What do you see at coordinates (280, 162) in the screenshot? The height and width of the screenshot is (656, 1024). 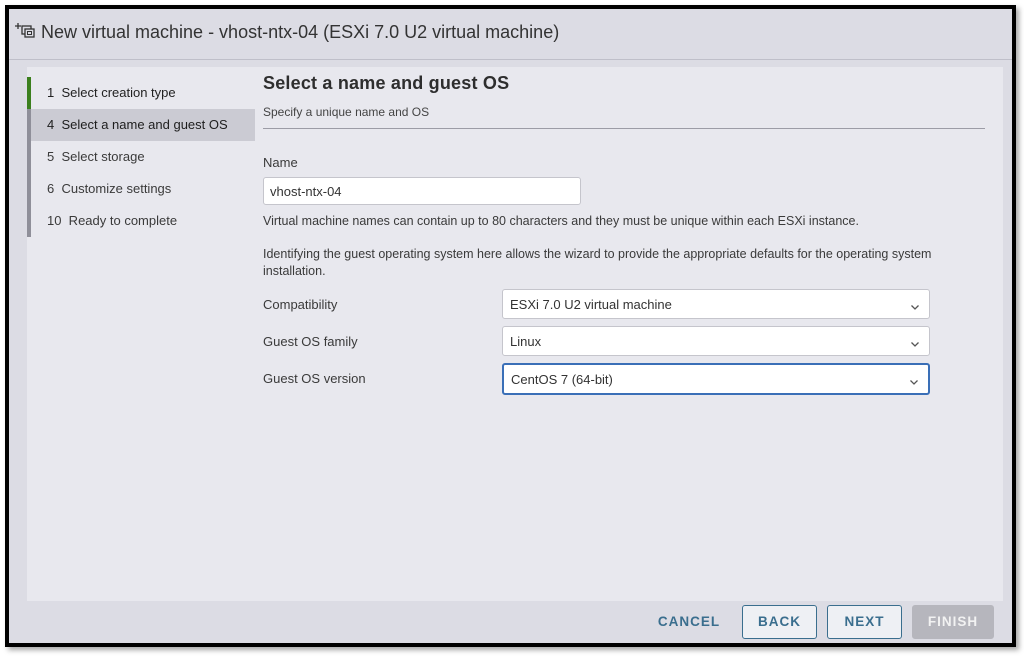 I see `name-label: Name` at bounding box center [280, 162].